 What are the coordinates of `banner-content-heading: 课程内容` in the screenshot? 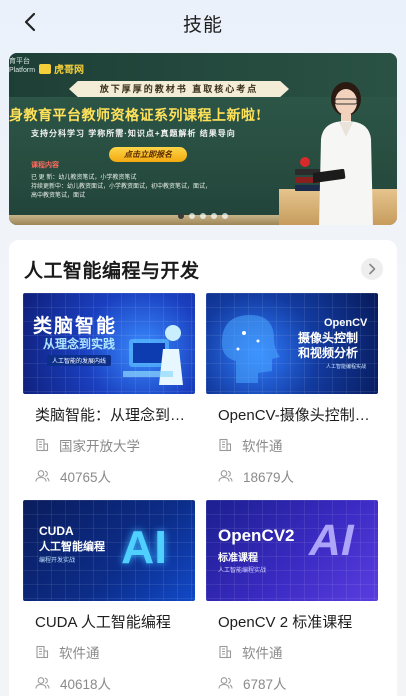 It's located at (45, 165).